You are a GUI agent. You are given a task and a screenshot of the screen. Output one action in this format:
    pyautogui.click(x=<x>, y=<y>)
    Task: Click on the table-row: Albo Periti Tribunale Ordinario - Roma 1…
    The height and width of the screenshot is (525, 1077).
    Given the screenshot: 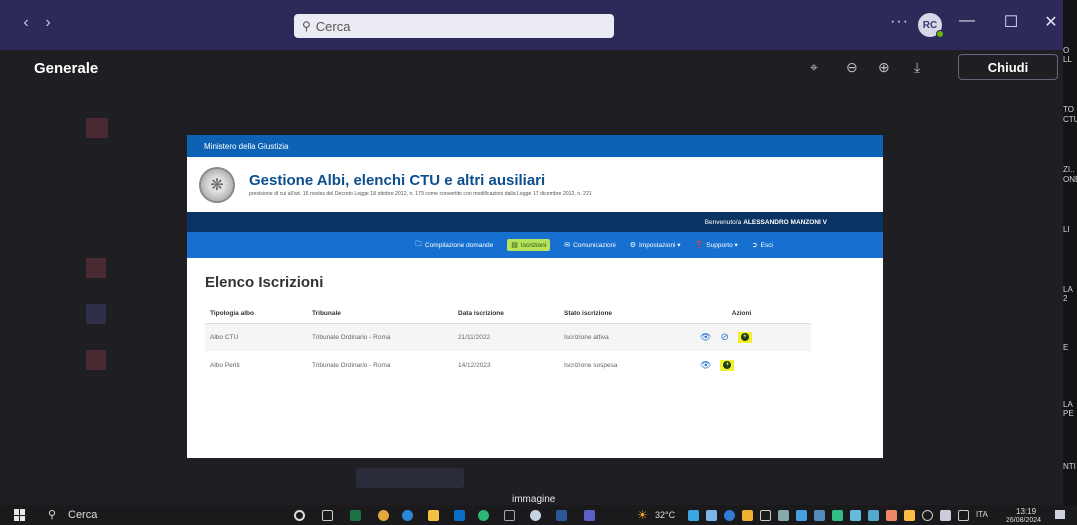 What is the action you would take?
    pyautogui.click(x=508, y=365)
    